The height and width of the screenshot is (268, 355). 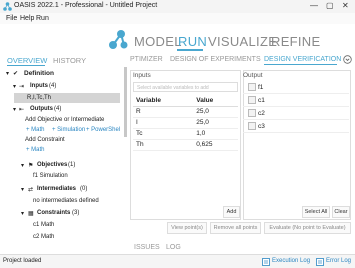 What do you see at coordinates (31, 190) in the screenshot?
I see `intermediates-icon: ⇄` at bounding box center [31, 190].